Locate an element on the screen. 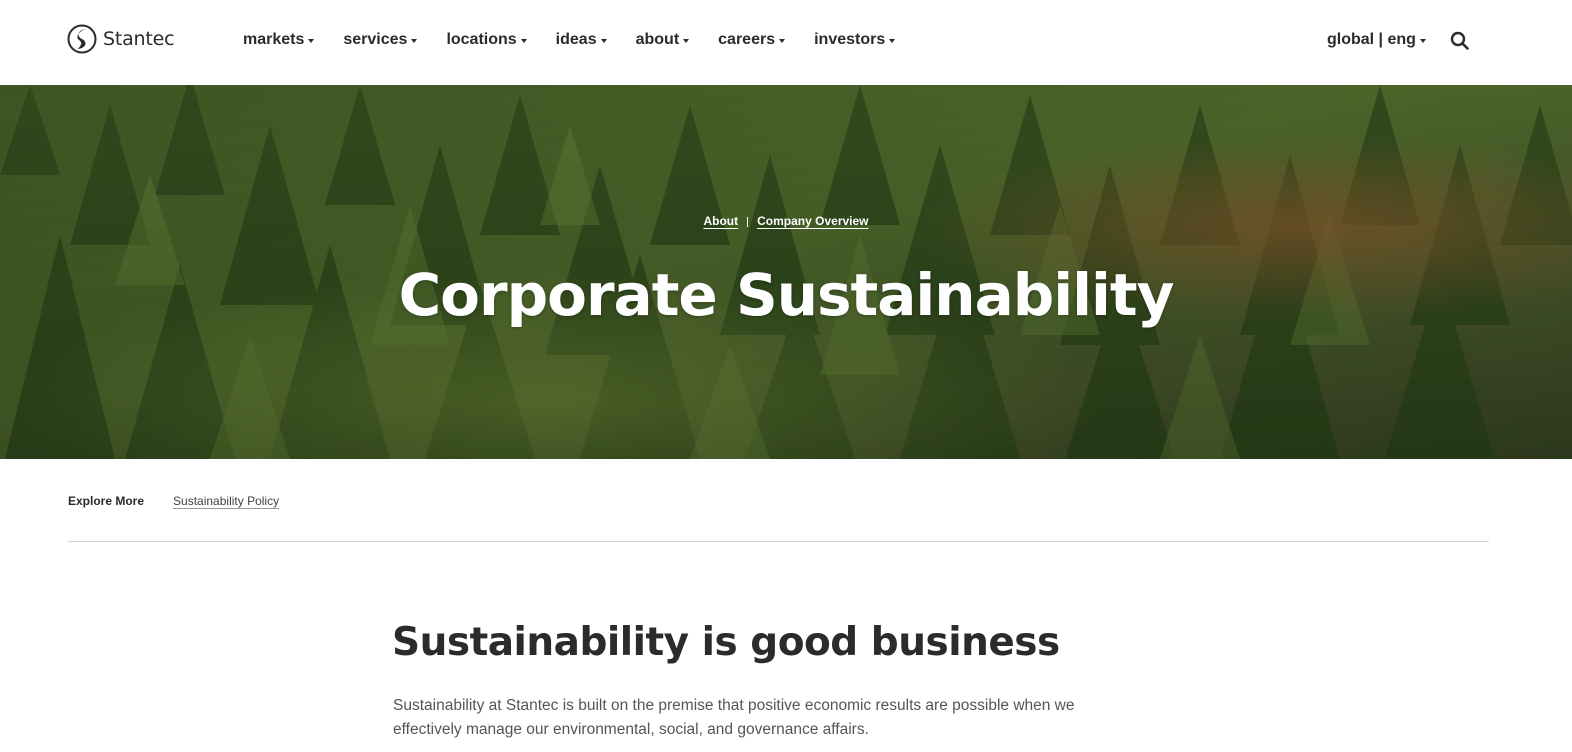  nav-item-markets: markets is located at coordinates (279, 40).